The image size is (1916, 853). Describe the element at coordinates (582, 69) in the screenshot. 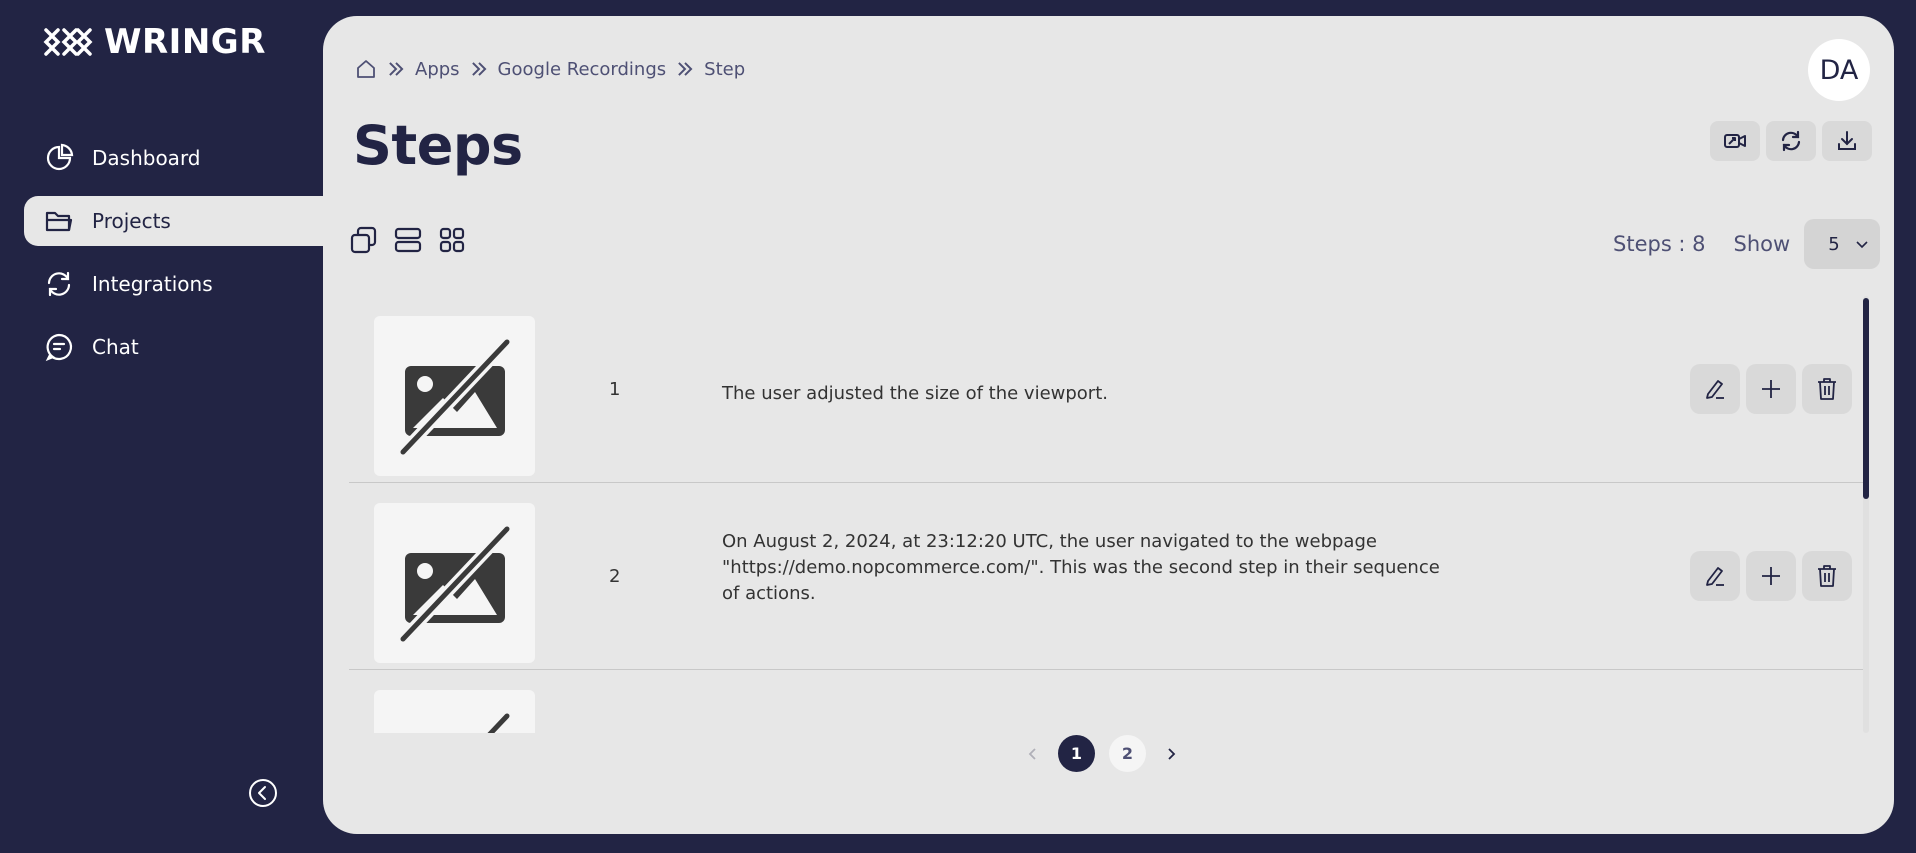

I see `breadcrumb-item-google-recordings: Google Recordings` at that location.